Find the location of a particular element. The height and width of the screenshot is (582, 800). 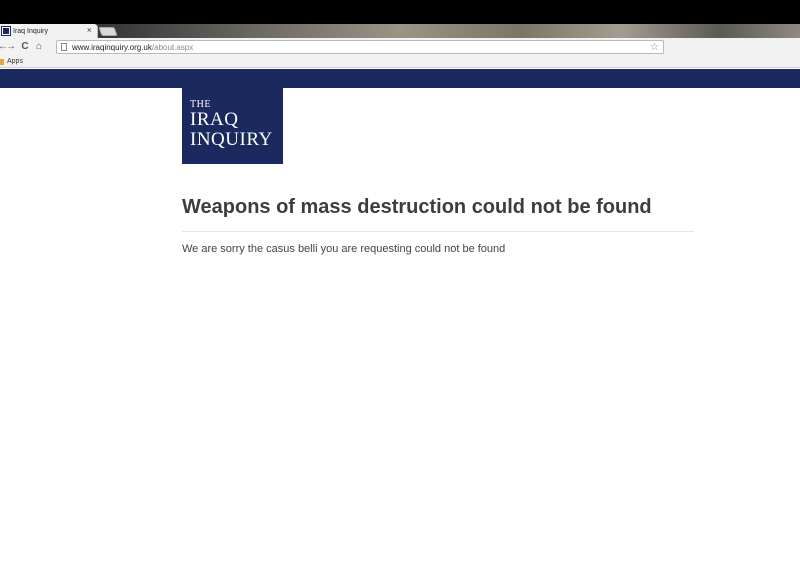

apps-bookmark: Apps is located at coordinates (15, 61).